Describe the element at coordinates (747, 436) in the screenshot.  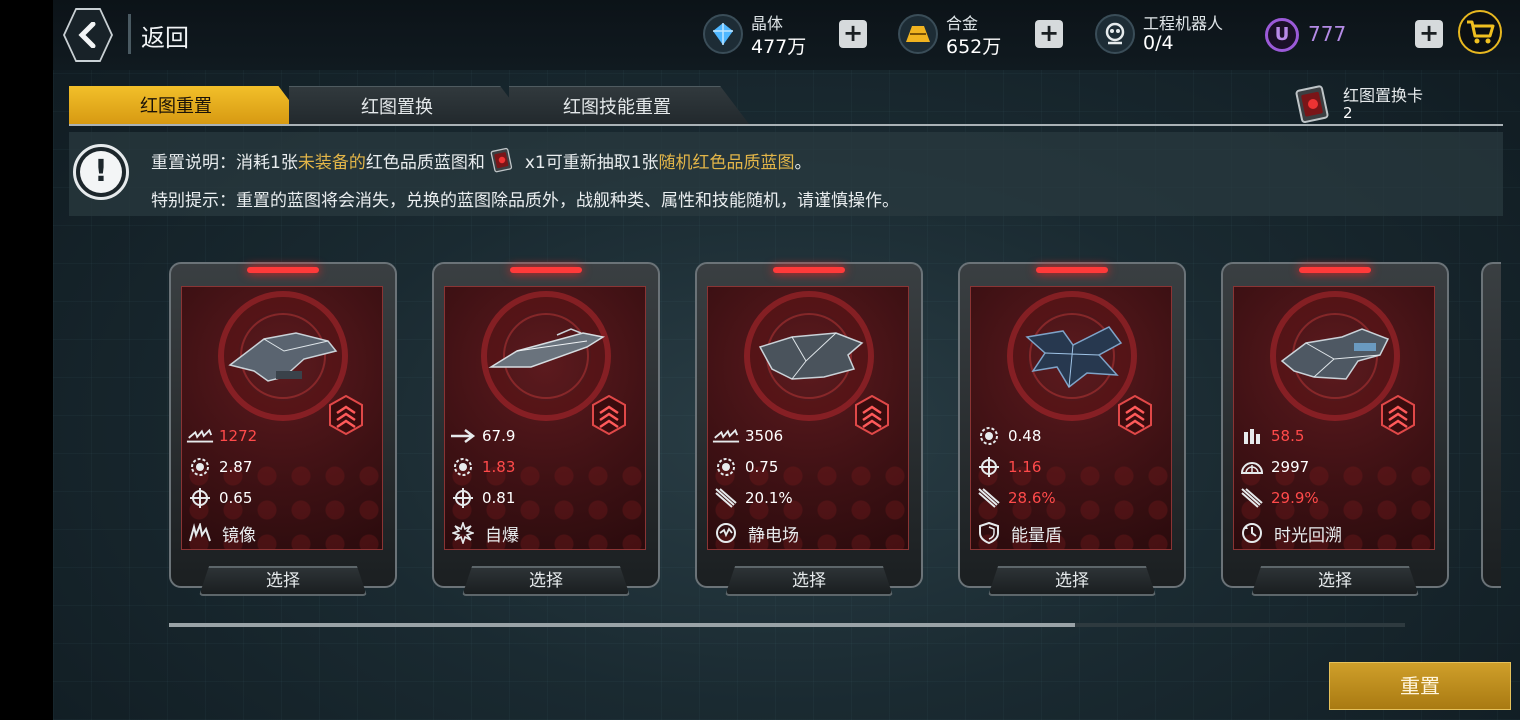
I see `stat-row: 3506` at that location.